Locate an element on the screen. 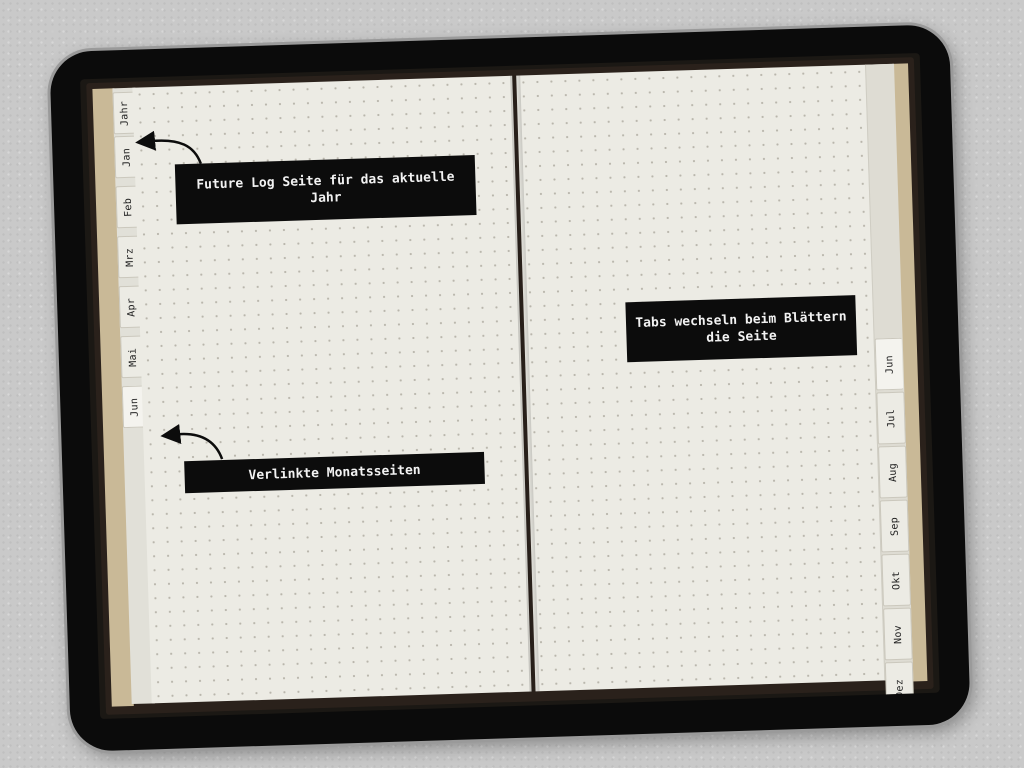 Image resolution: width=1024 pixels, height=768 pixels. callout-future-log-text: Future Log Seite für das aktuelle Jahr is located at coordinates (325, 188).